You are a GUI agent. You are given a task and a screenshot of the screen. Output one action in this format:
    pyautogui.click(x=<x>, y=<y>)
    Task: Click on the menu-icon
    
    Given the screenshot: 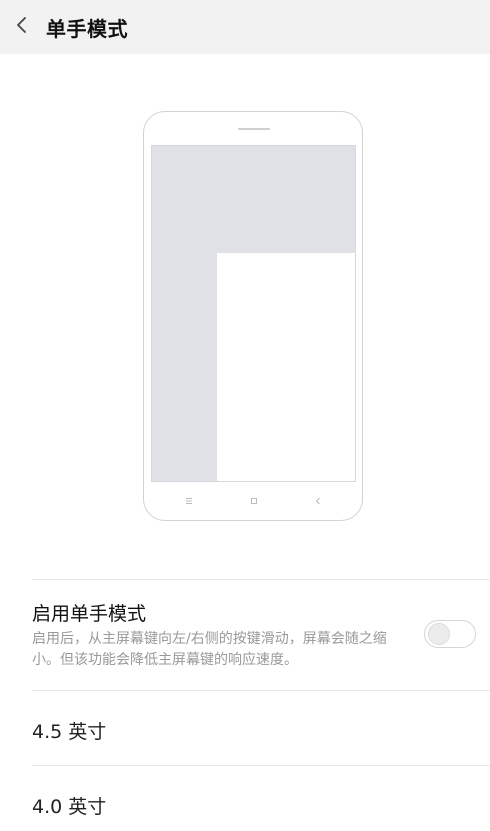 What is the action you would take?
    pyautogui.click(x=189, y=501)
    